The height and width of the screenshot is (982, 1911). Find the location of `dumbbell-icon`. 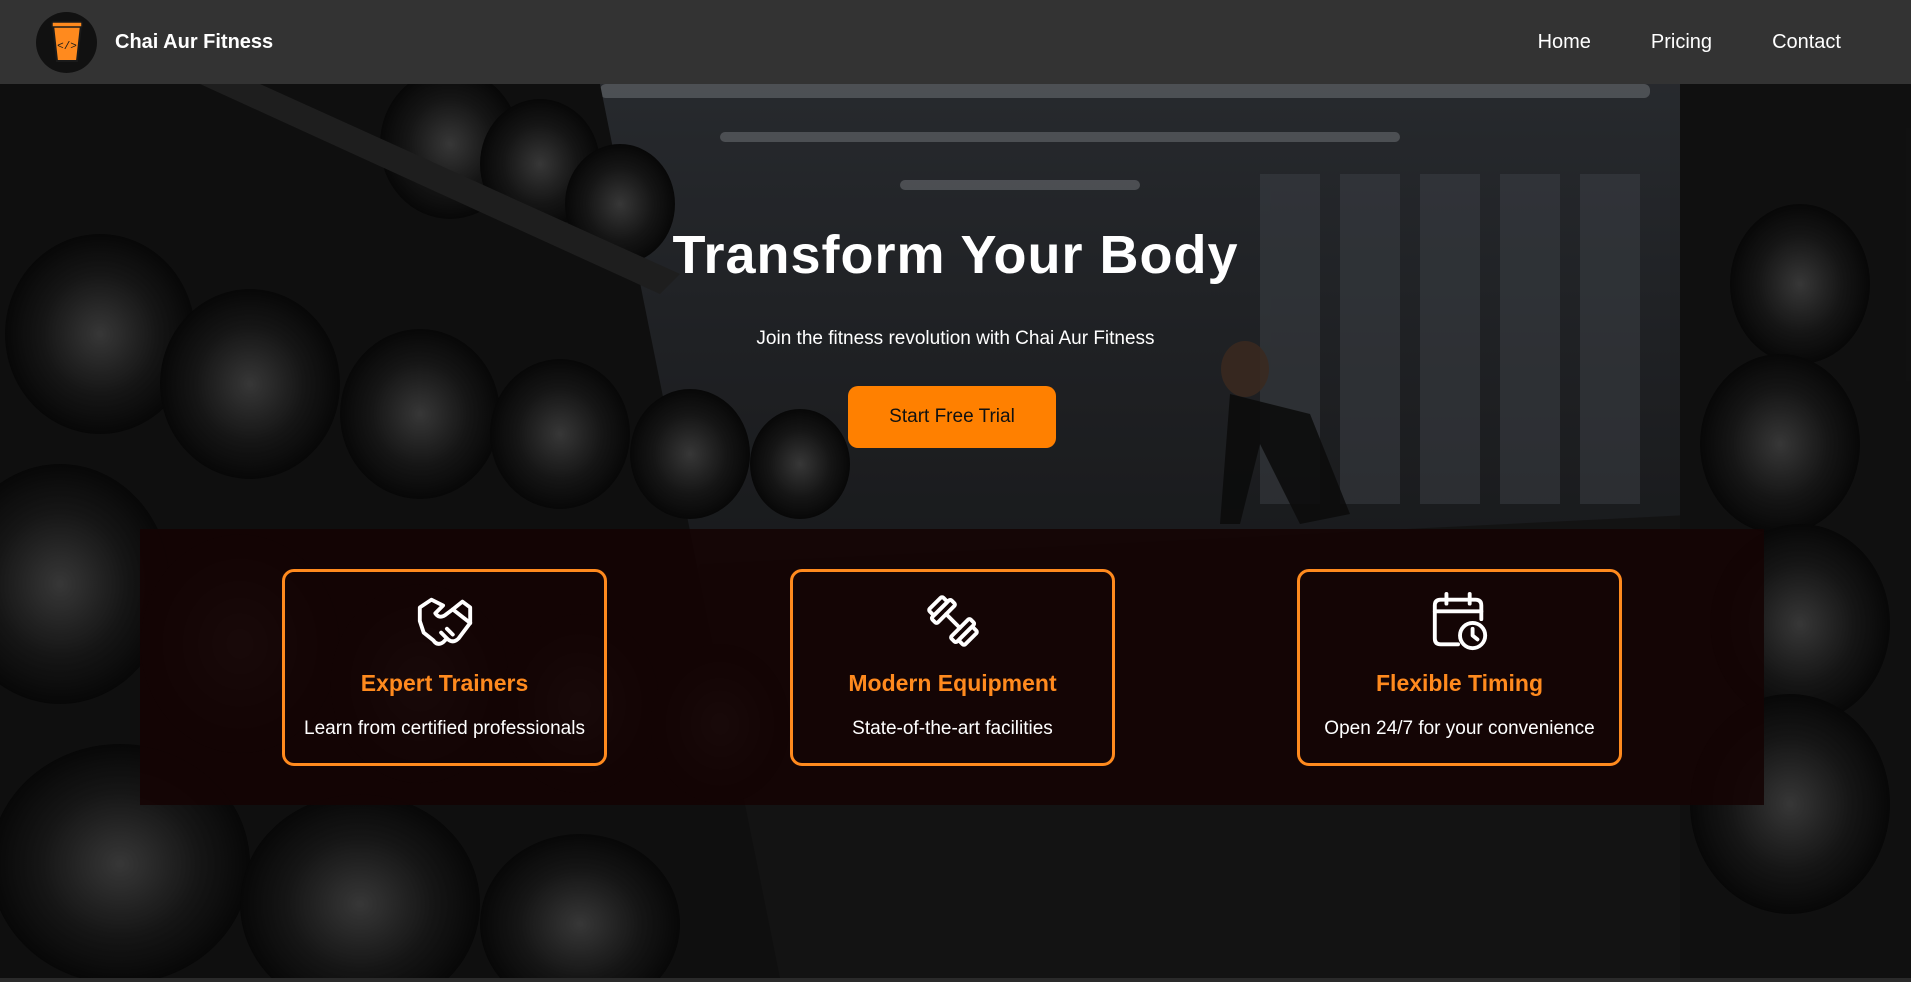

dumbbell-icon is located at coordinates (952, 621).